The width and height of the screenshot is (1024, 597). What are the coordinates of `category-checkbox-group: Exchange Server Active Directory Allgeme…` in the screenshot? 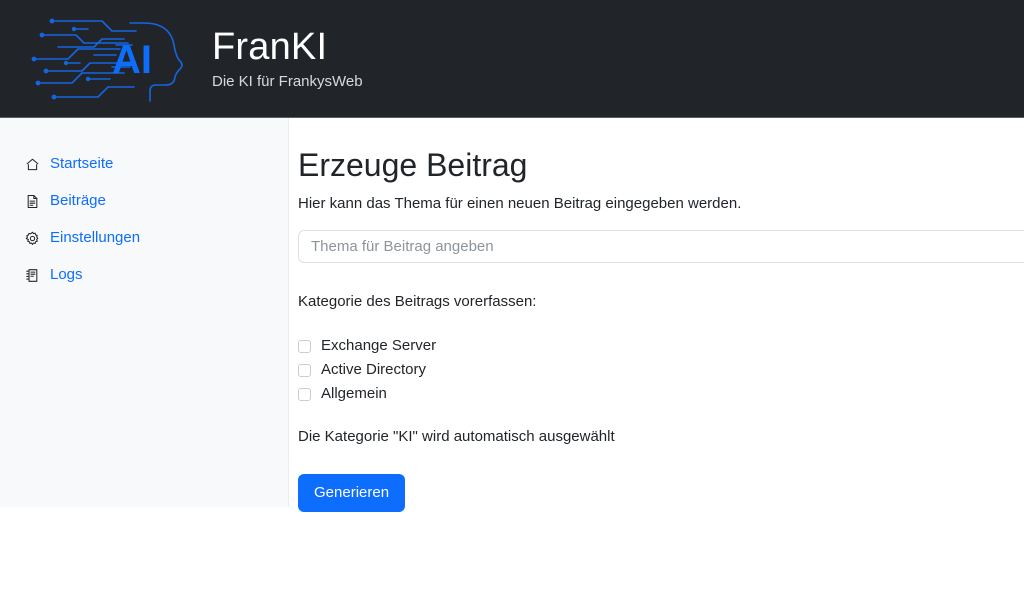 It's located at (661, 370).